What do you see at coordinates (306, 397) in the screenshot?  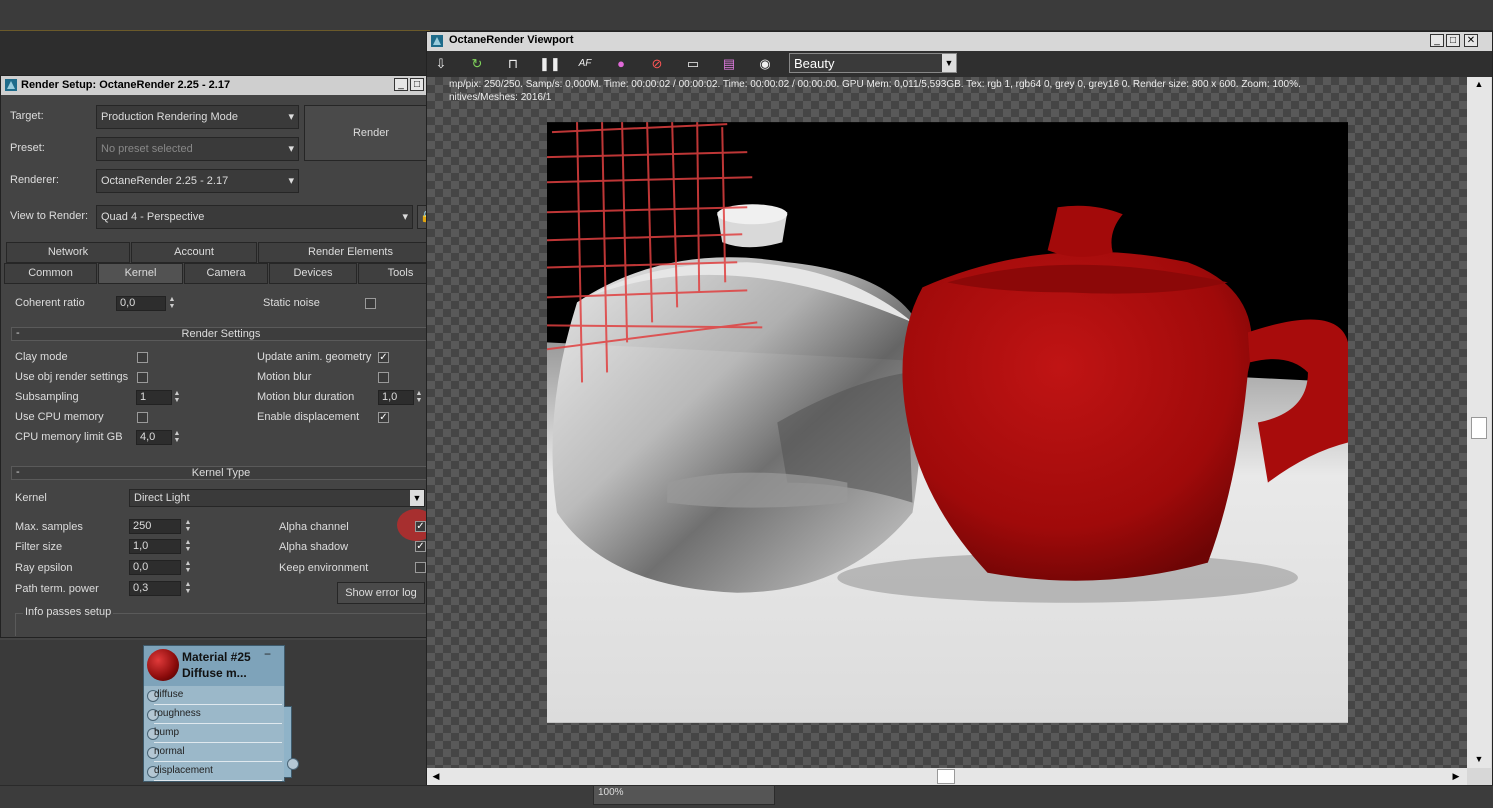 I see `motion-blur-duration-label: Motion blur duration` at bounding box center [306, 397].